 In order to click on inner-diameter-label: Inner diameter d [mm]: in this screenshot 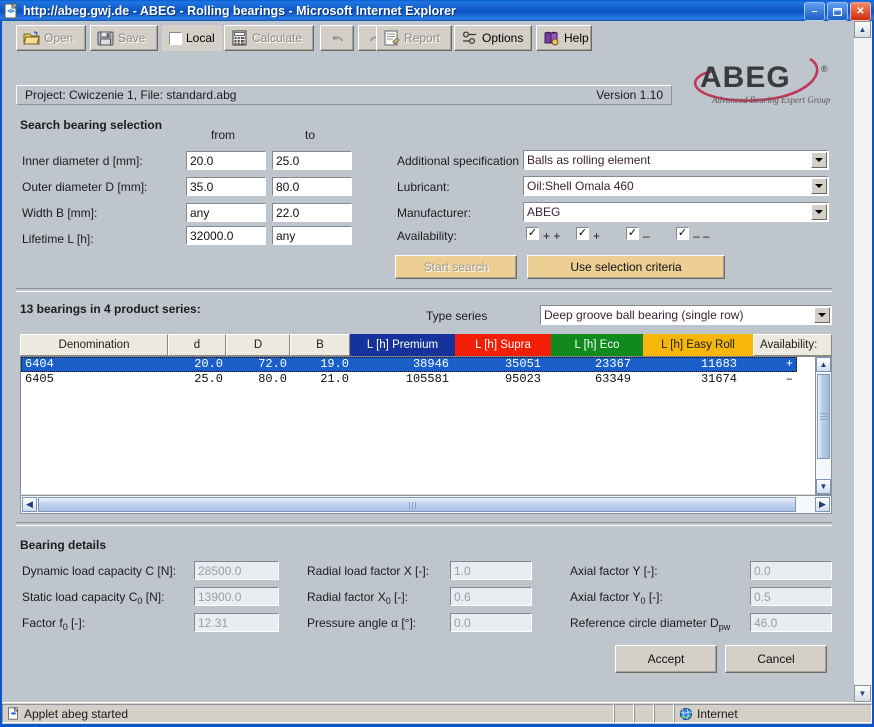, I will do `click(82, 161)`.